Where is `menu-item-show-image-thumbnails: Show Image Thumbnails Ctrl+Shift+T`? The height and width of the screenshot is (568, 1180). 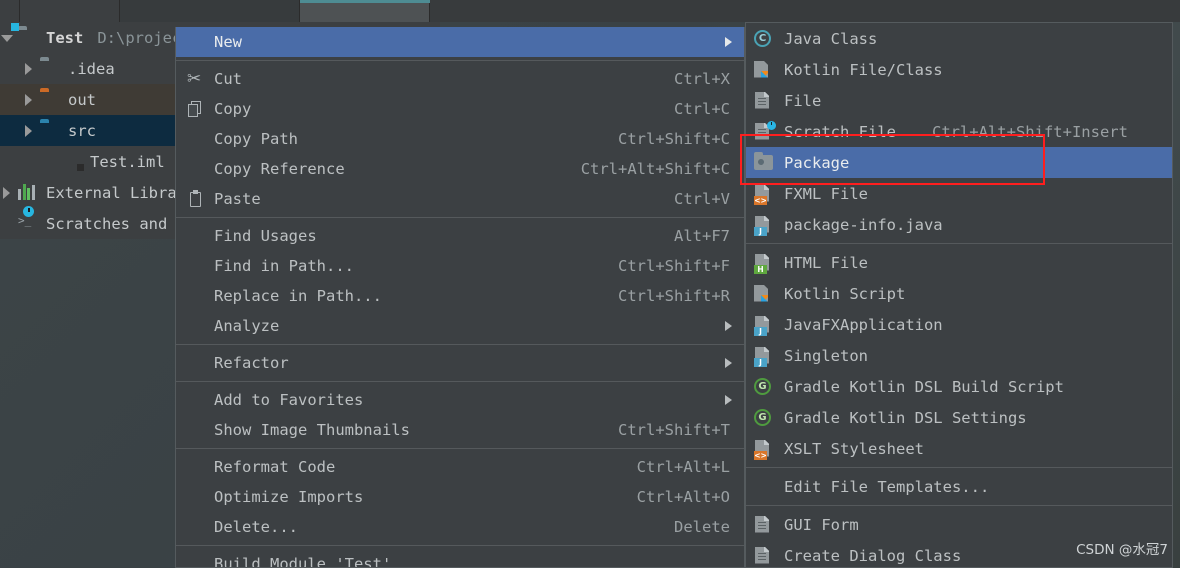
menu-item-show-image-thumbnails: Show Image Thumbnails Ctrl+Shift+T is located at coordinates (460, 430).